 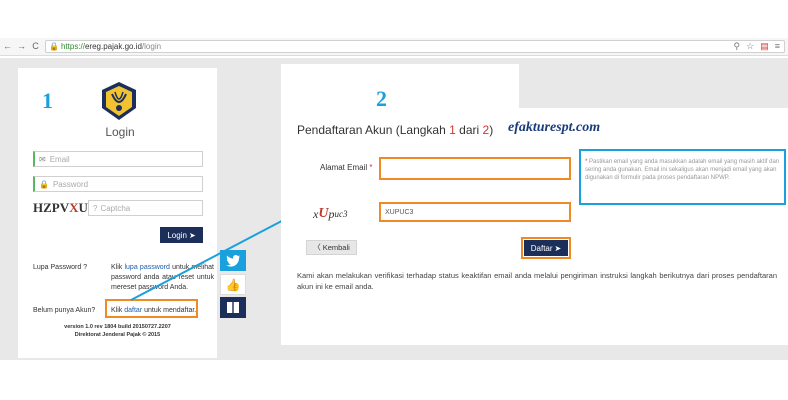 What do you see at coordinates (35, 46) in the screenshot?
I see `reload-icon: C` at bounding box center [35, 46].